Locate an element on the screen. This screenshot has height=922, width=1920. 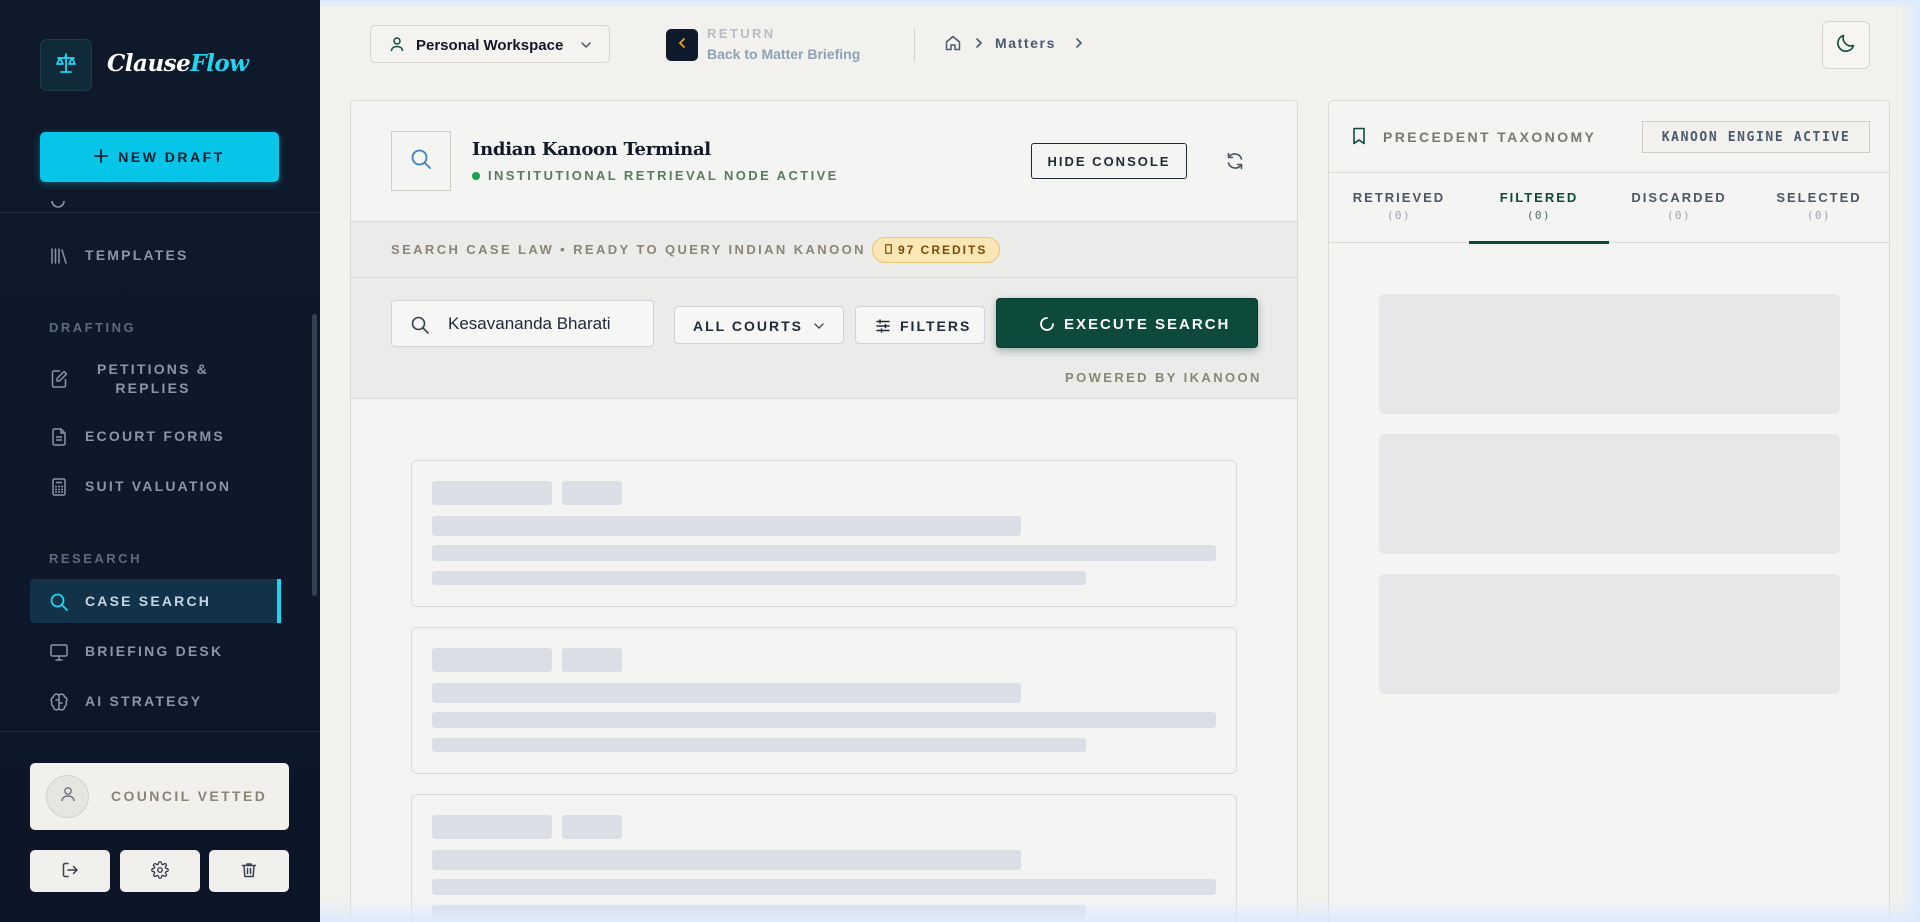
calculator-icon is located at coordinates (59, 487).